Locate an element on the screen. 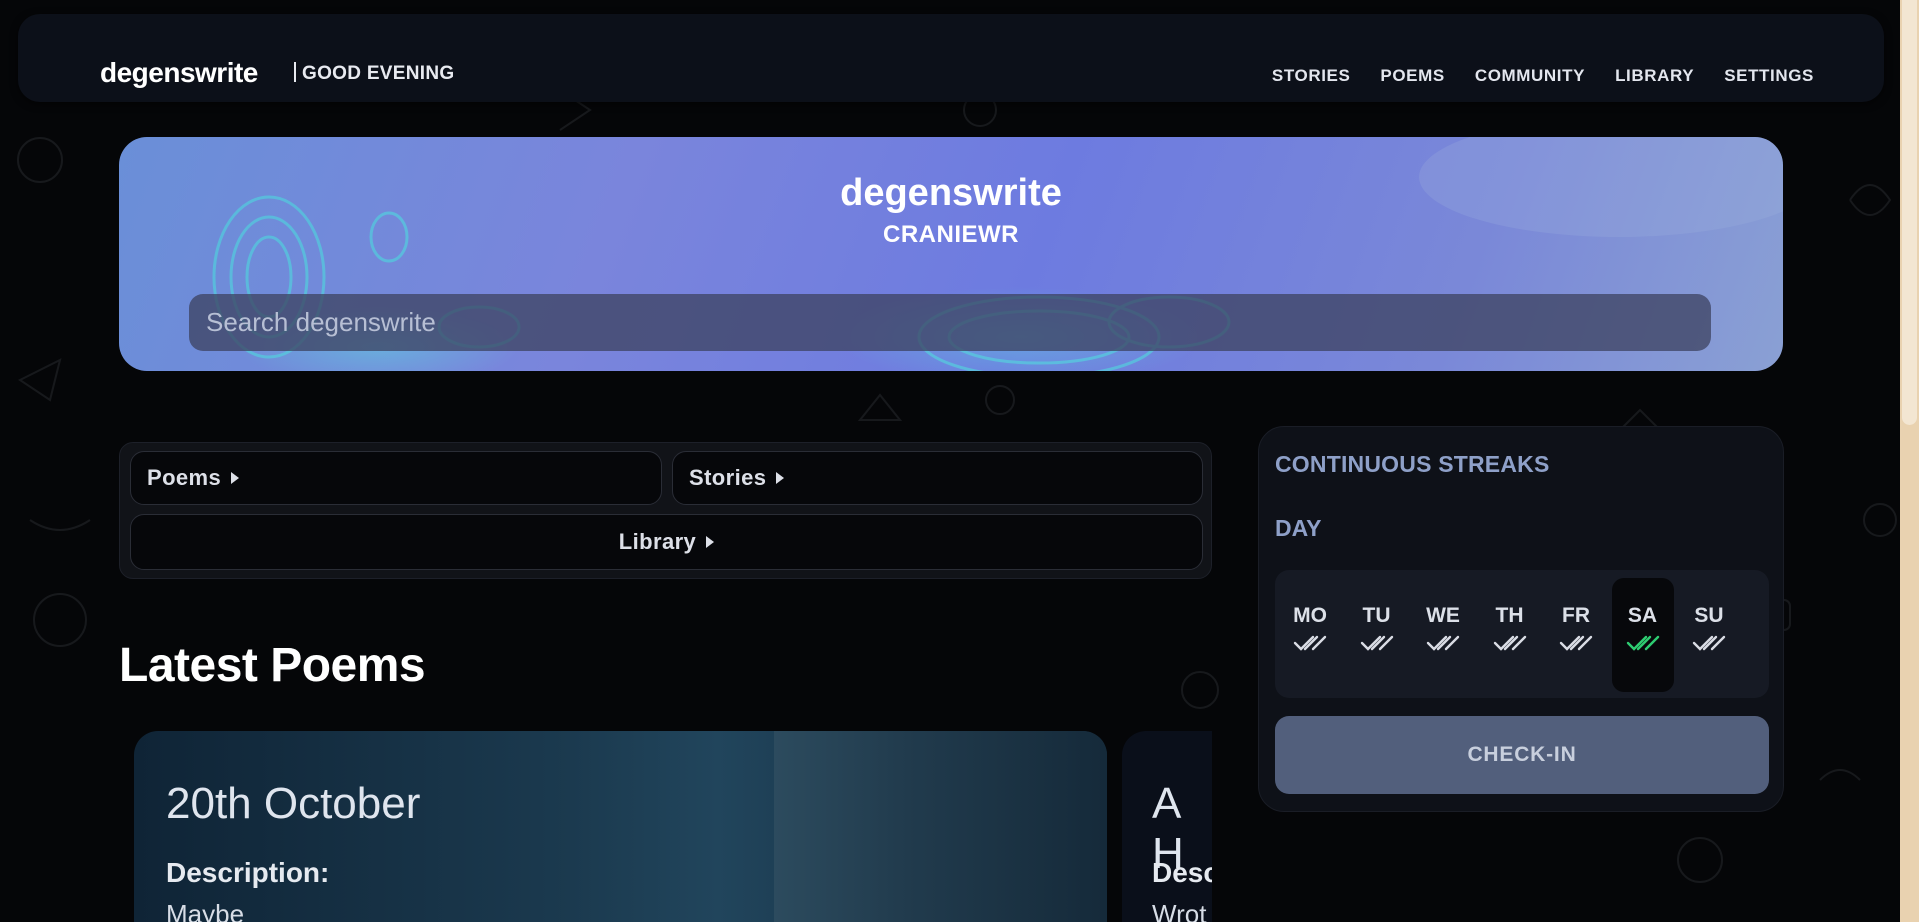  streak-day-fr: FR is located at coordinates (1576, 635).